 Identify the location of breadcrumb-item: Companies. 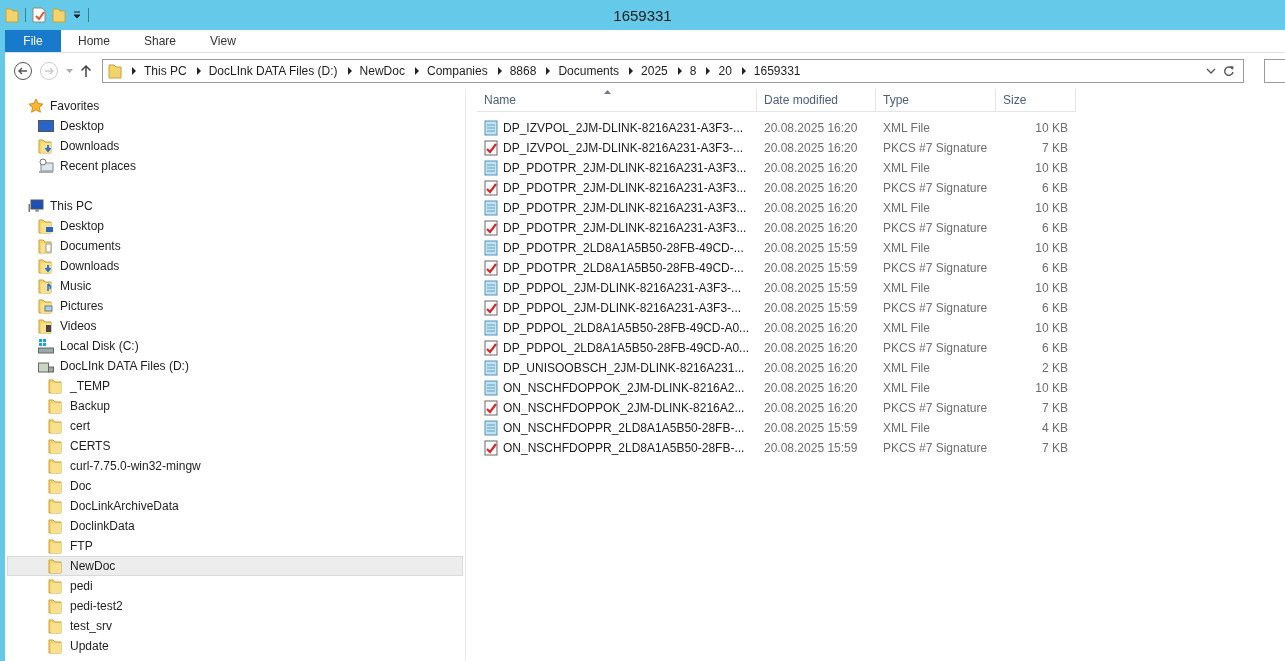
(457, 71).